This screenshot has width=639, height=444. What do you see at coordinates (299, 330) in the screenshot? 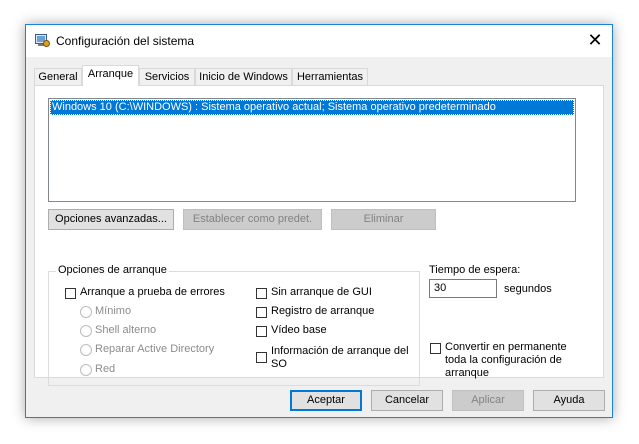
I see `base-video-label: Vídeo base` at bounding box center [299, 330].